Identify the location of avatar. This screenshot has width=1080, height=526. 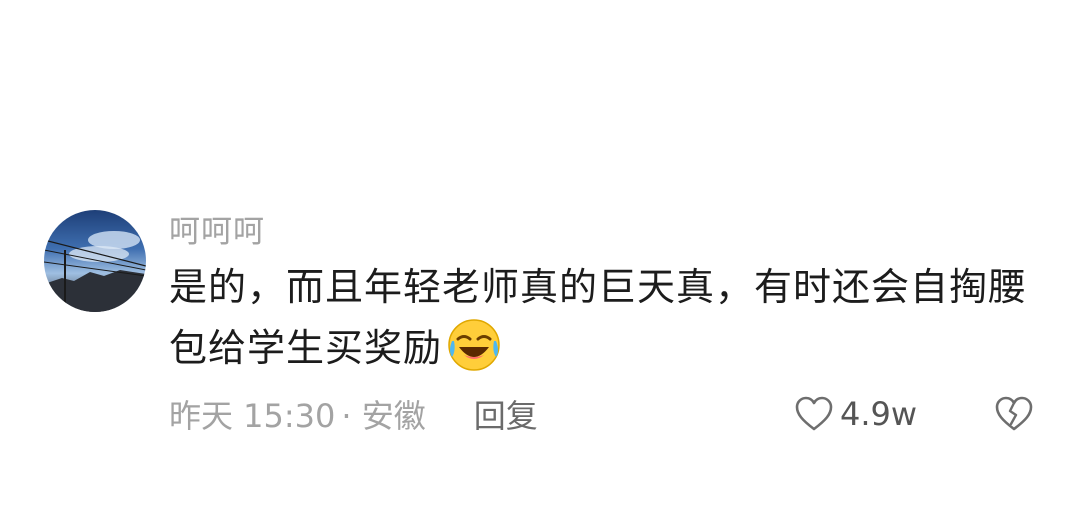
(95, 261).